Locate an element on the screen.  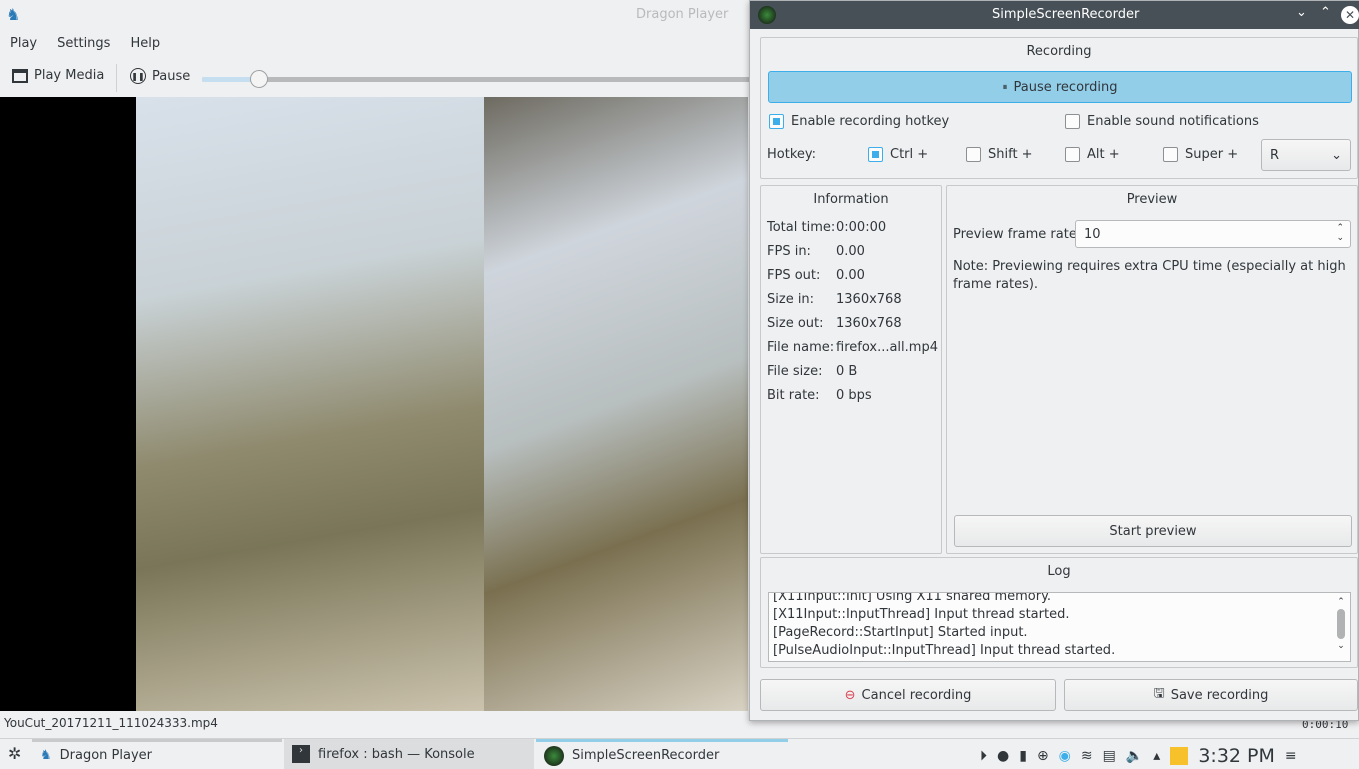
log-scrollbar: ⌃ ⌄ is located at coordinates (1341, 628).